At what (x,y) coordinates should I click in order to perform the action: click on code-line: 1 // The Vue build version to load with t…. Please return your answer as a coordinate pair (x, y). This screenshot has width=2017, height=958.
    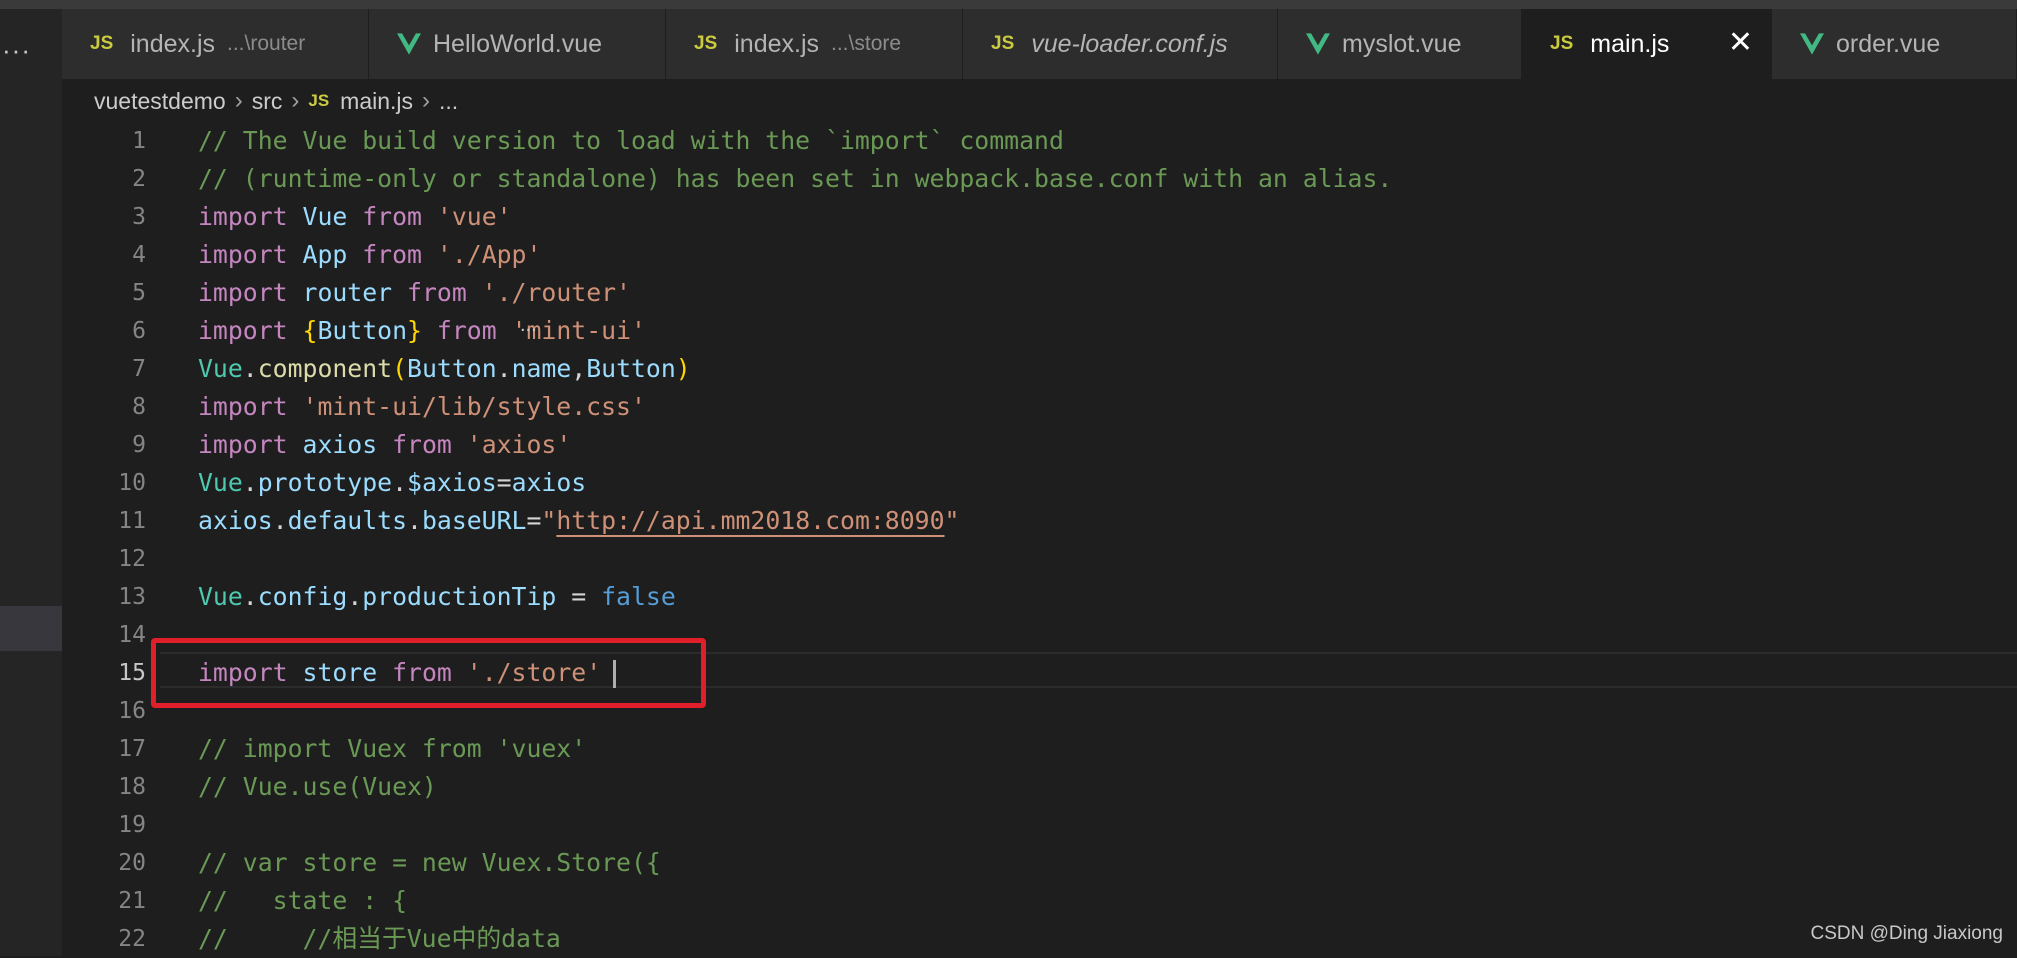
    Looking at the image, I should click on (1039, 141).